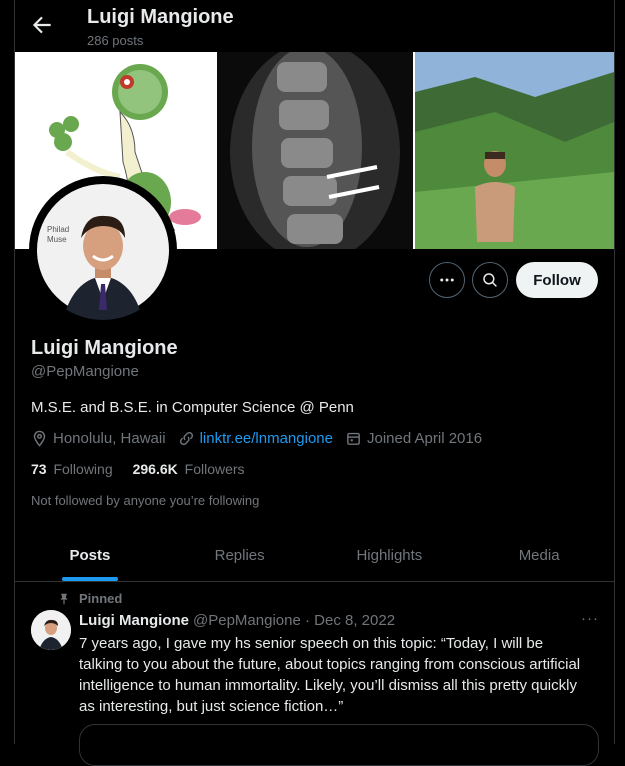  Describe the element at coordinates (83, 469) in the screenshot. I see `following-label: Following` at that location.